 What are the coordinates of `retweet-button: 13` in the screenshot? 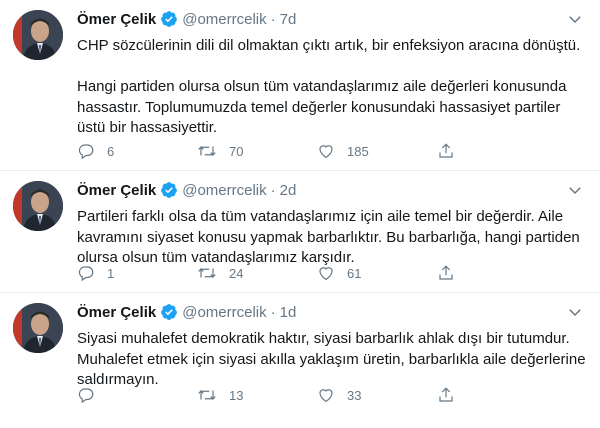 It's located at (242, 395).